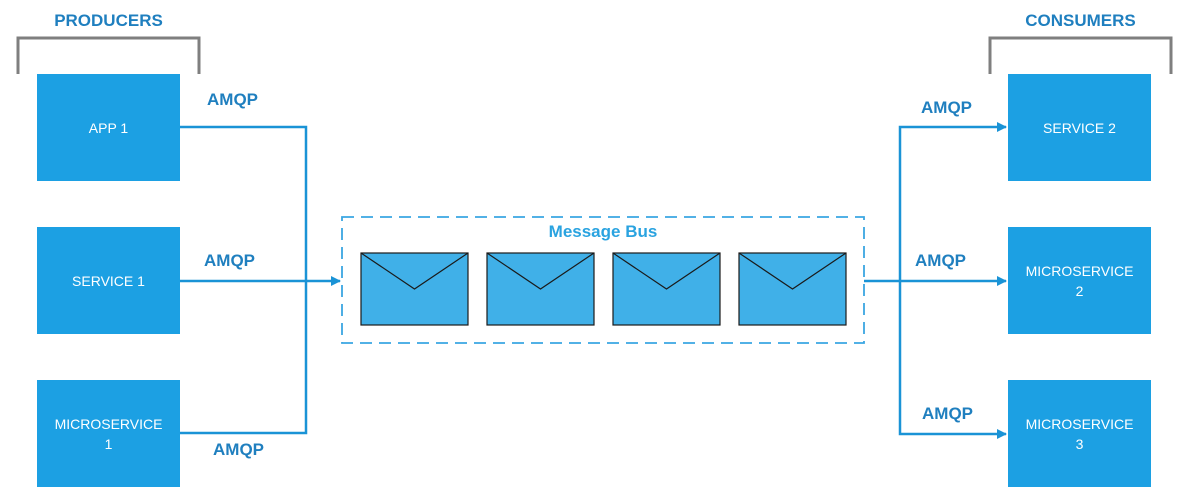 The height and width of the screenshot is (501, 1183). Describe the element at coordinates (229, 260) in the screenshot. I see `protocol-label-producer-2: AMQP` at that location.